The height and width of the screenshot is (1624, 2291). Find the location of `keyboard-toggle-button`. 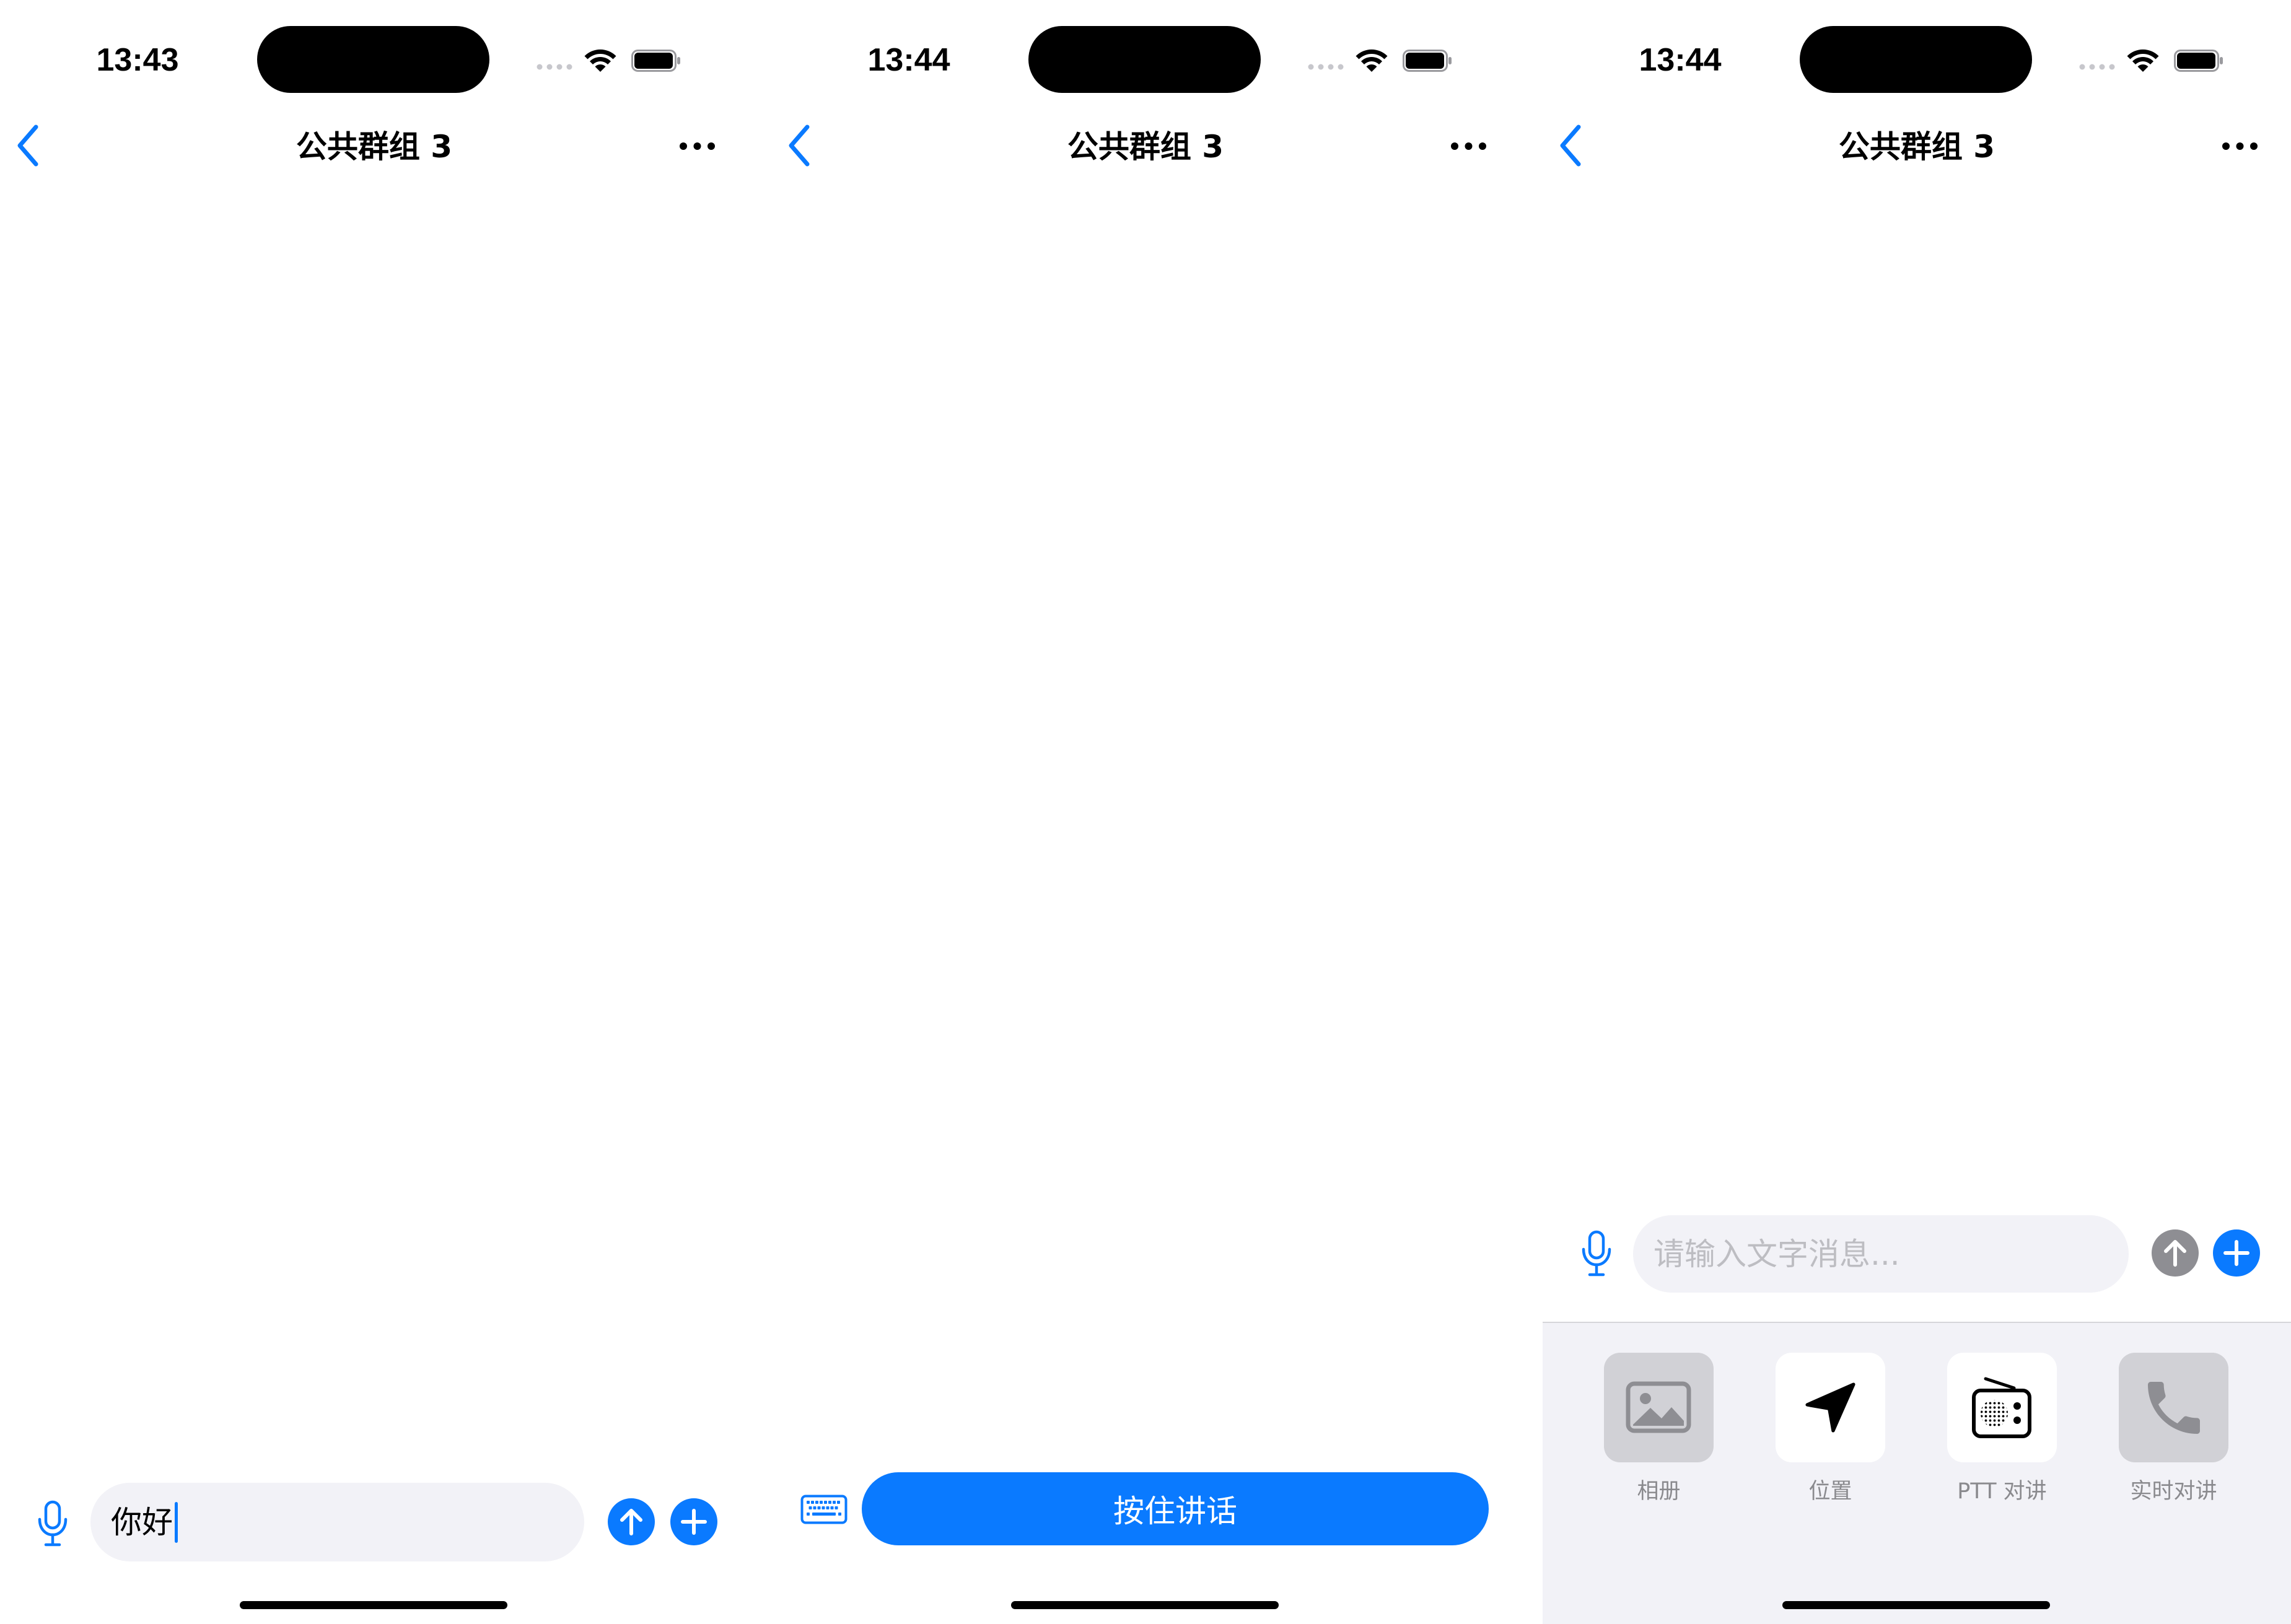

keyboard-toggle-button is located at coordinates (824, 1509).